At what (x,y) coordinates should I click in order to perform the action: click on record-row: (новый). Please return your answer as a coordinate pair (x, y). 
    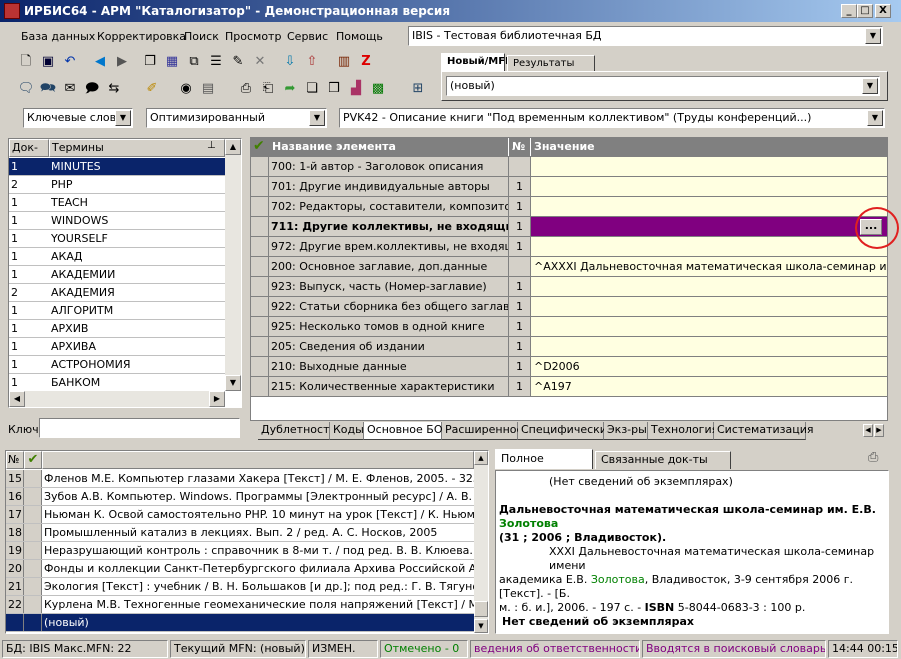
    Looking at the image, I should click on (240, 623).